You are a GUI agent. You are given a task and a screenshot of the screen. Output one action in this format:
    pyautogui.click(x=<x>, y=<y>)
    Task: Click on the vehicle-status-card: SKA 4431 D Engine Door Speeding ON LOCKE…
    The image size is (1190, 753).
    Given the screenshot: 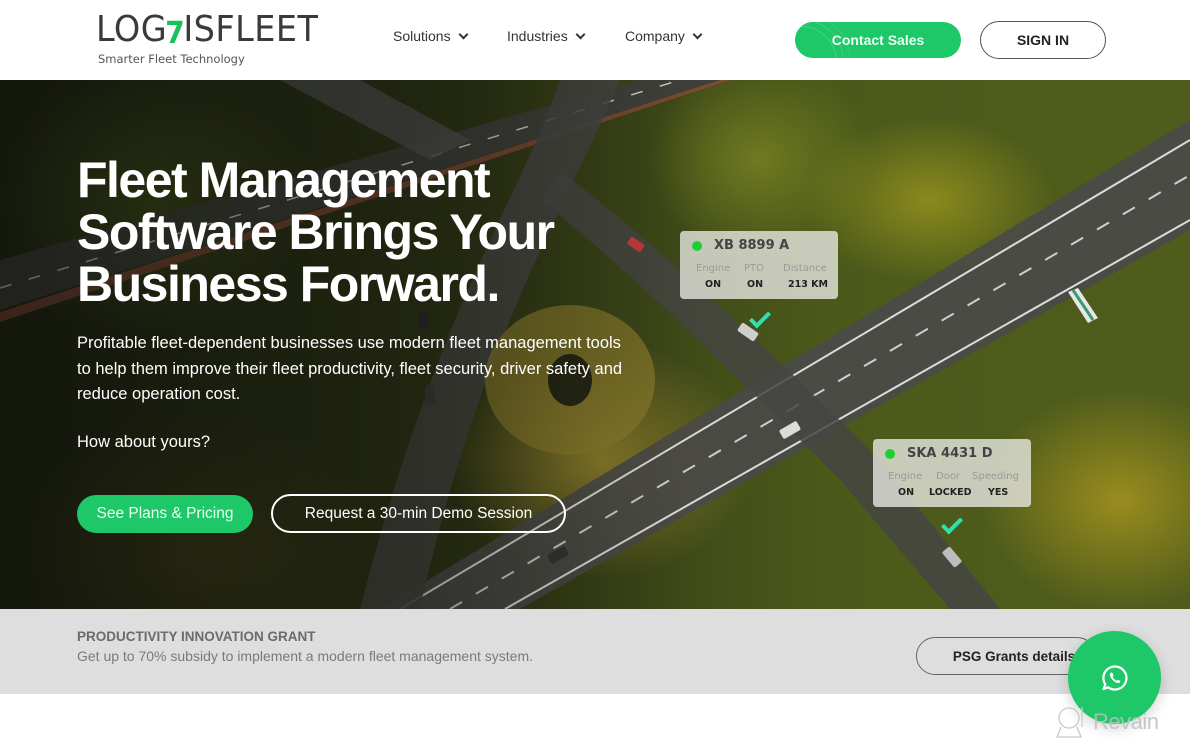 What is the action you would take?
    pyautogui.click(x=952, y=473)
    